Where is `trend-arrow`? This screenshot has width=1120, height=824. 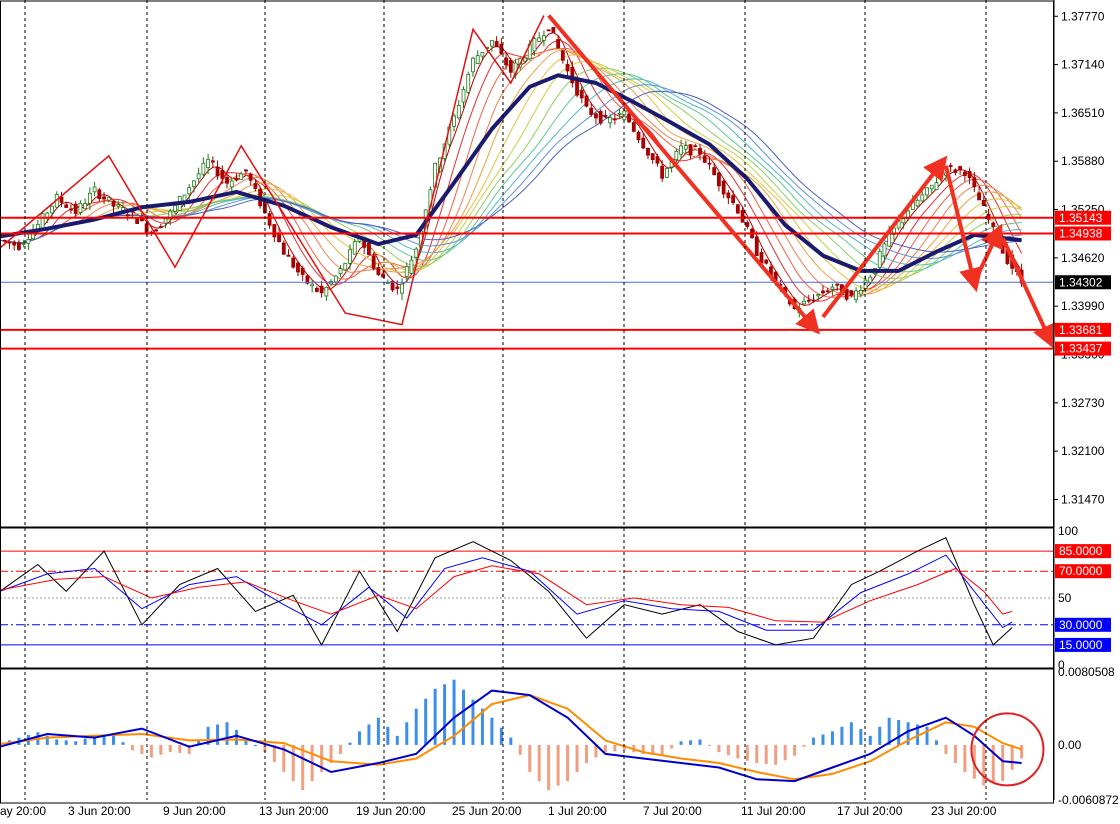
trend-arrow is located at coordinates (1027, 293).